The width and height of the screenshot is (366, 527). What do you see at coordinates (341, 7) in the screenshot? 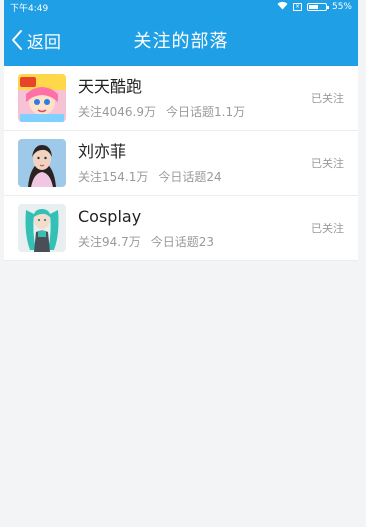
I see `battery-percent: 55%` at bounding box center [341, 7].